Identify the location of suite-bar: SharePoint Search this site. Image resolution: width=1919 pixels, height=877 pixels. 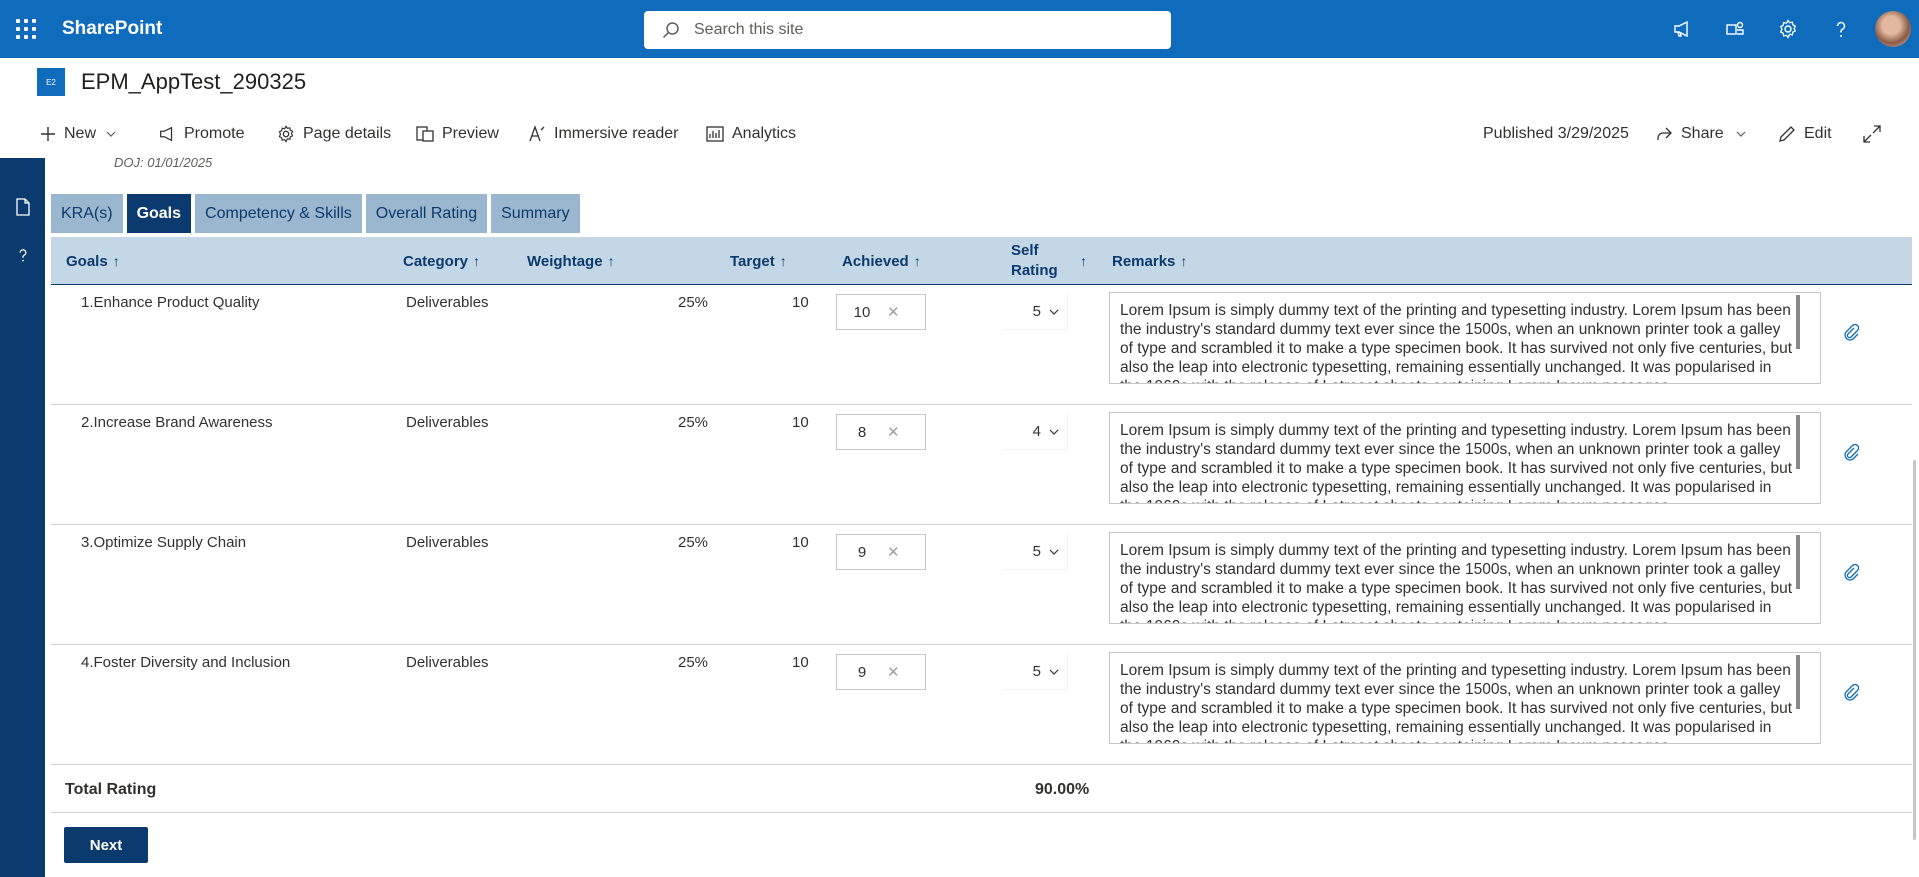
(959, 29).